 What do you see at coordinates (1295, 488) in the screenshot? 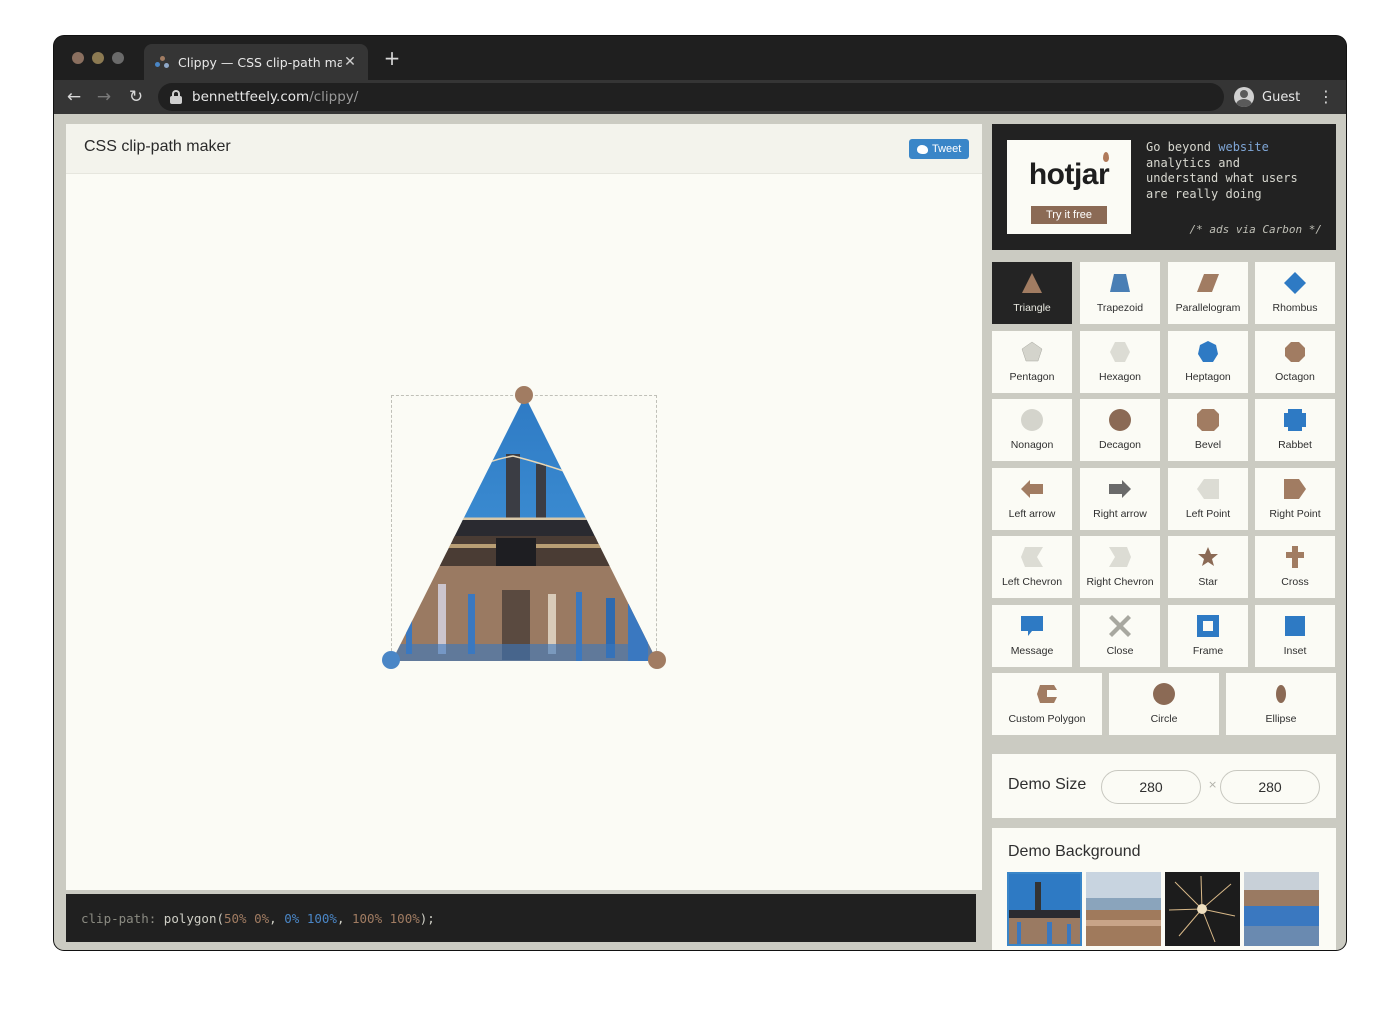
I see `right-point-icon` at bounding box center [1295, 488].